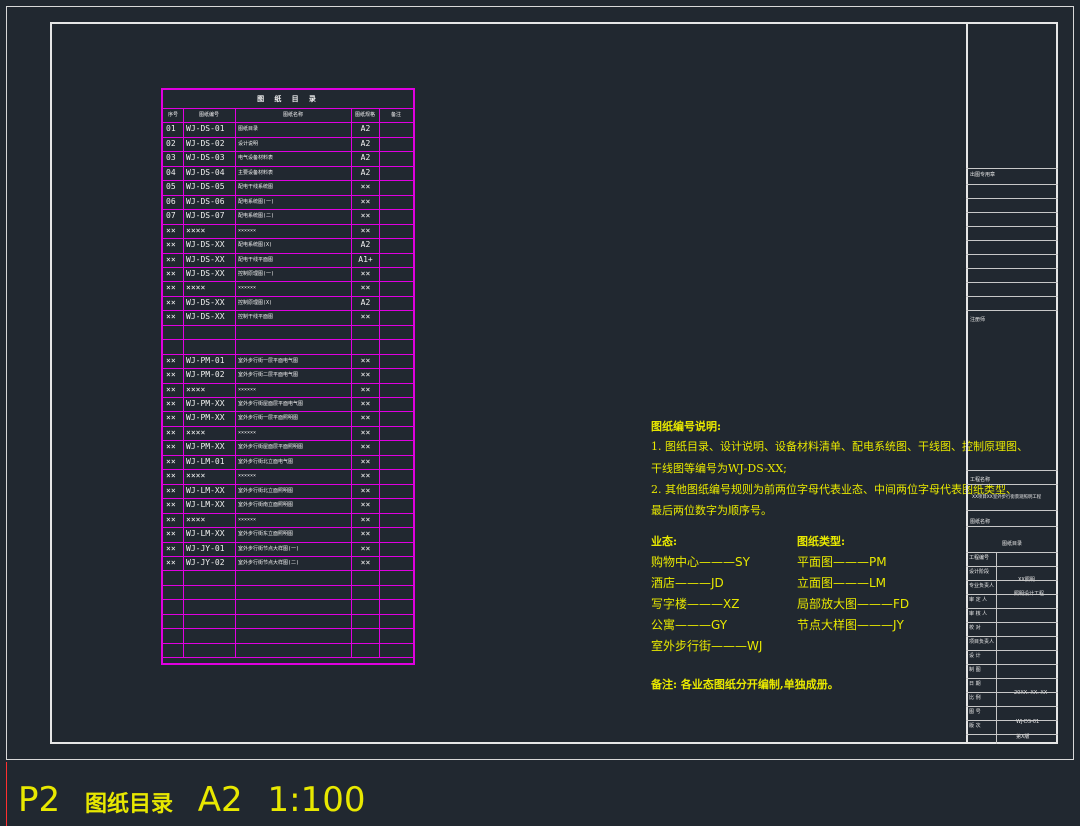 The width and height of the screenshot is (1080, 826). What do you see at coordinates (745, 684) in the screenshot?
I see `notes-remark: 备注: 各业态图纸分开编制,单独成册。` at bounding box center [745, 684].